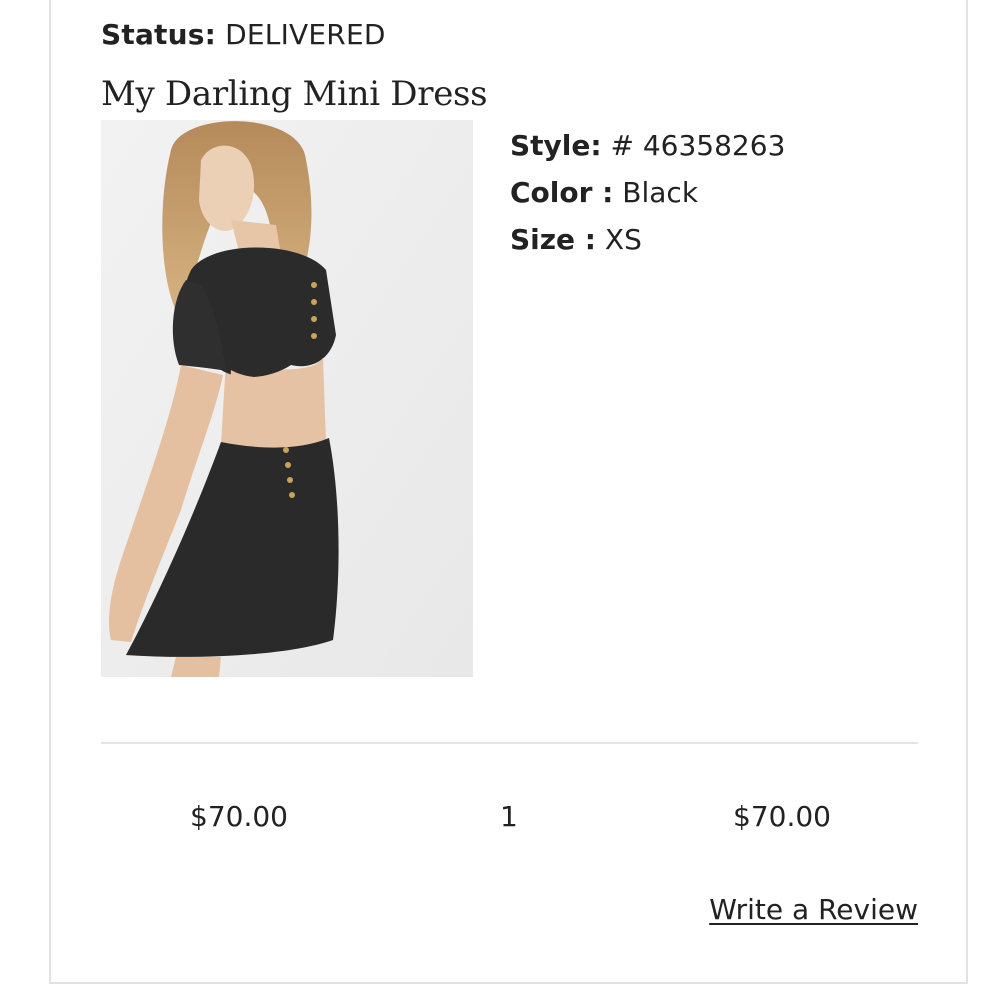  Describe the element at coordinates (623, 239) in the screenshot. I see `size-value: XS` at that location.